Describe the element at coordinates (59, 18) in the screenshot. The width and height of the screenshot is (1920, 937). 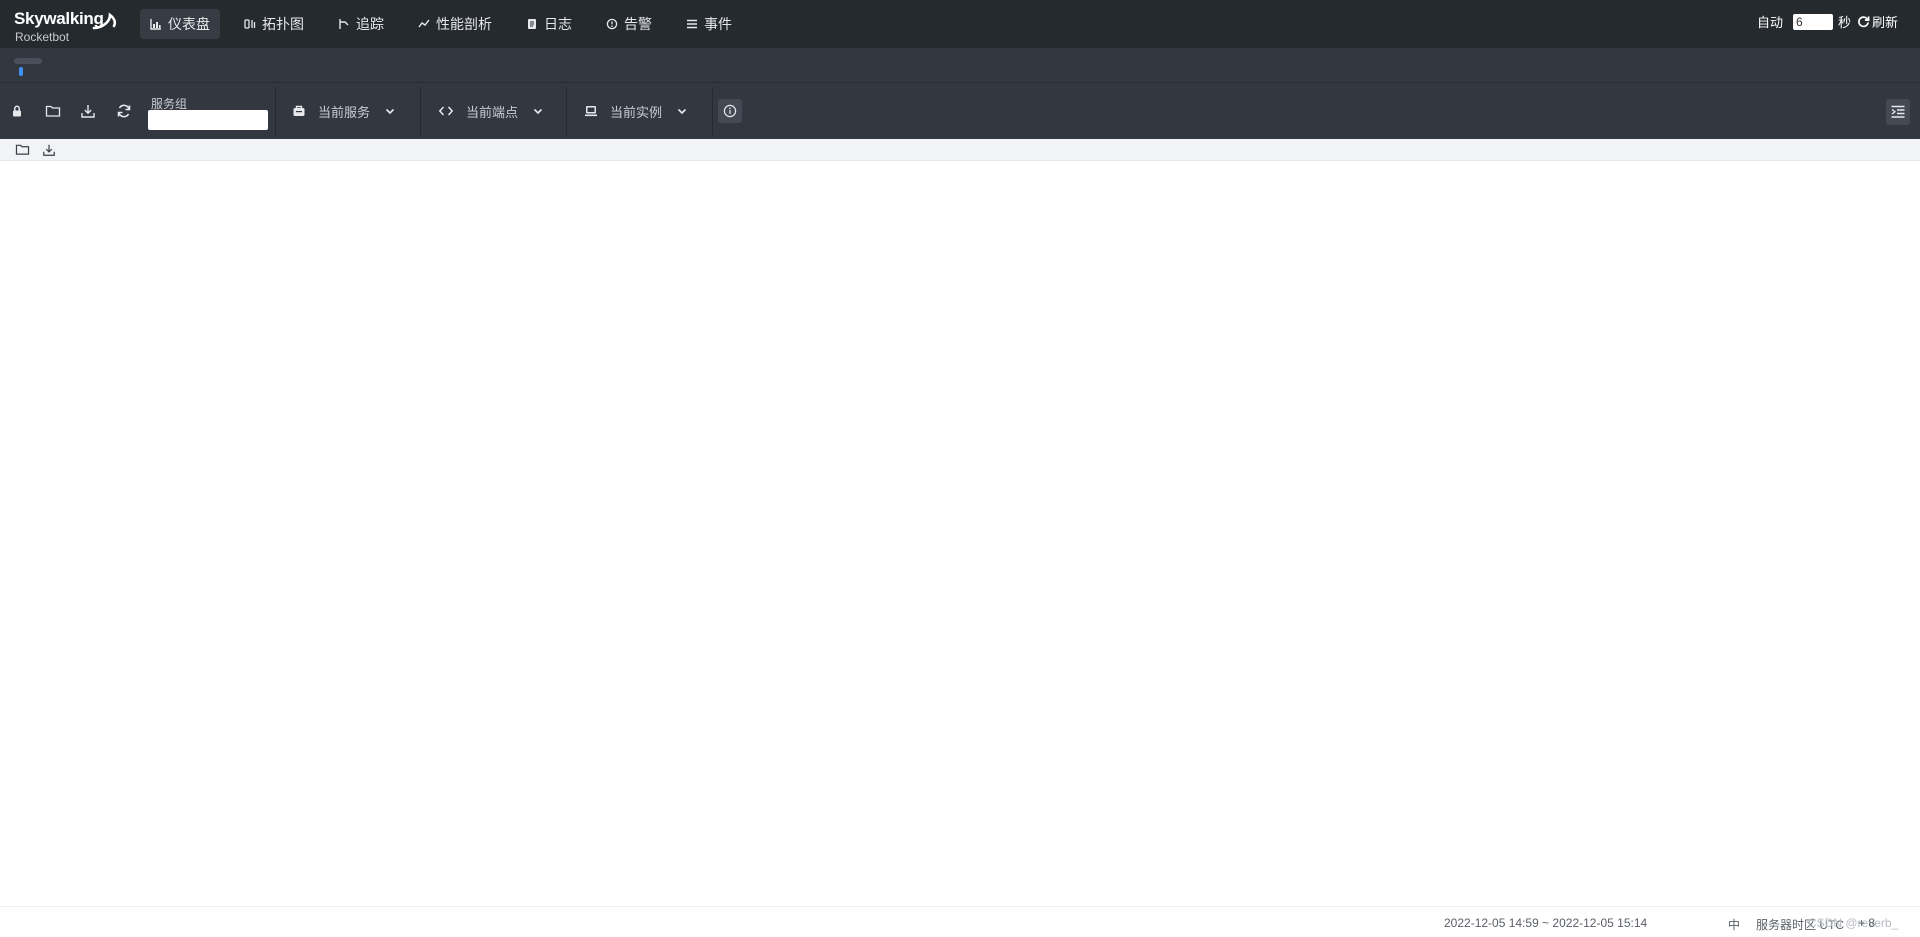
I see `brand-name: Skywalking` at that location.